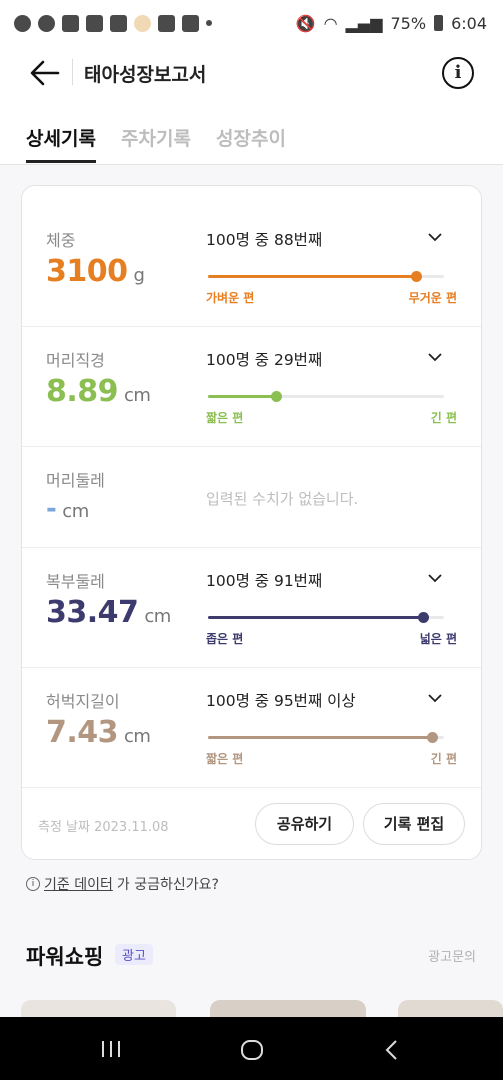 This screenshot has height=1080, width=503. Describe the element at coordinates (414, 824) in the screenshot. I see `edit-record-button: 기록 편집` at that location.